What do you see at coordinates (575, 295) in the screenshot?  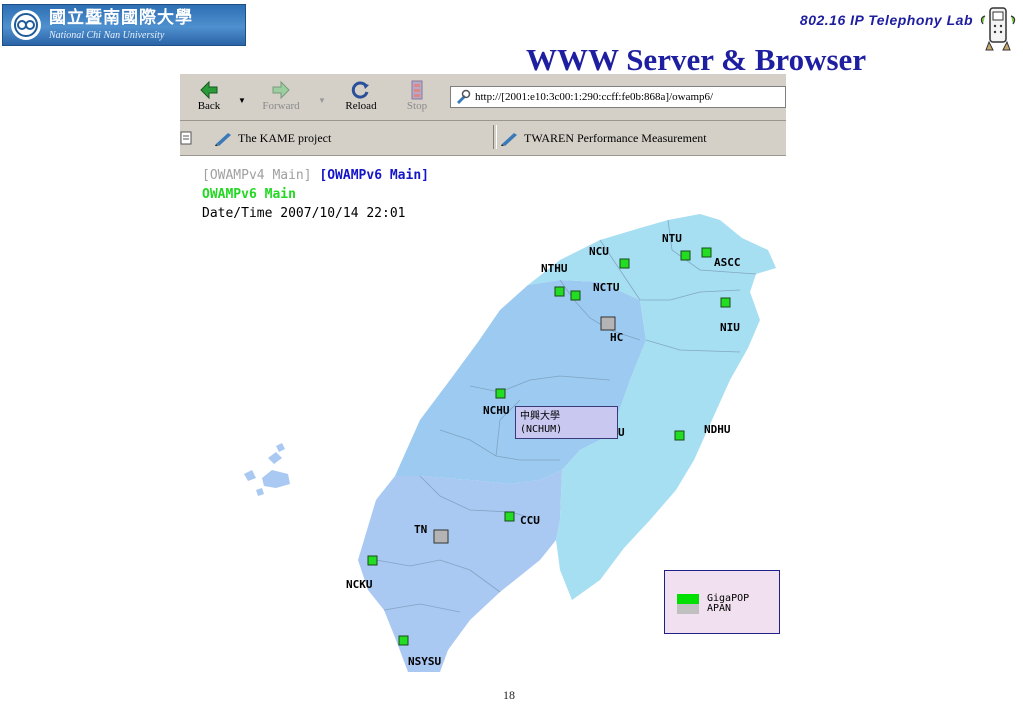 I see `node-nctu` at bounding box center [575, 295].